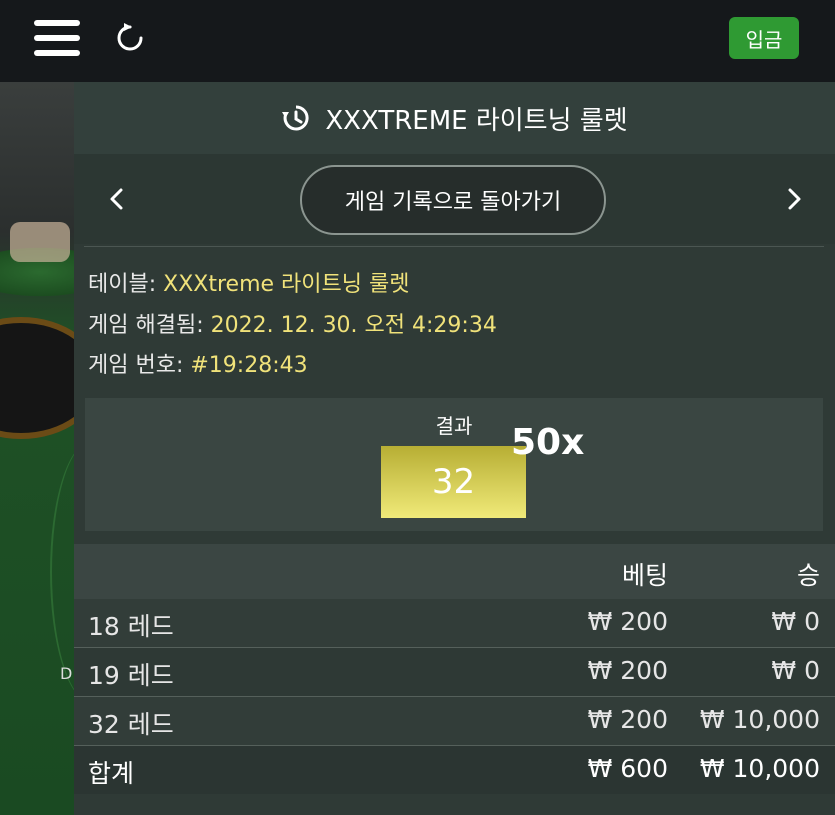 The height and width of the screenshot is (815, 835). What do you see at coordinates (417, 41) in the screenshot?
I see `top-bar: 입금` at bounding box center [417, 41].